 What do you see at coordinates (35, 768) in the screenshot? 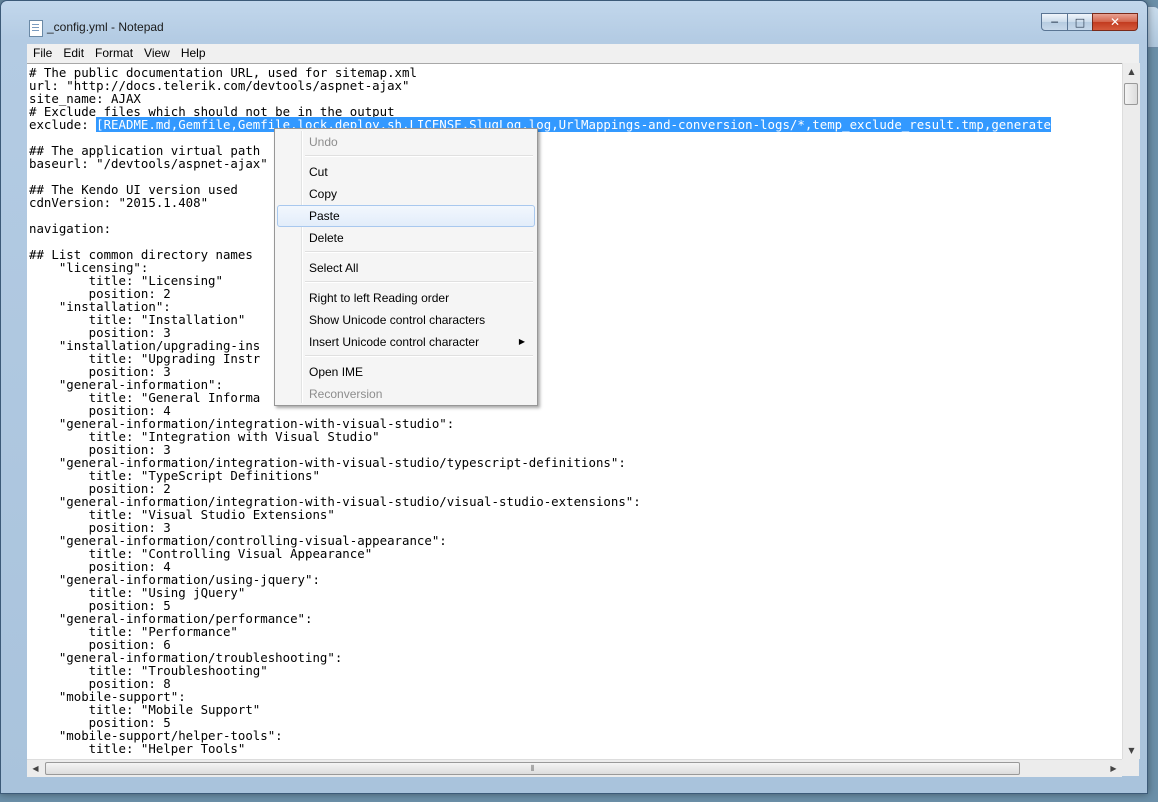
I see `scroll-left-icon: ◀` at bounding box center [35, 768].